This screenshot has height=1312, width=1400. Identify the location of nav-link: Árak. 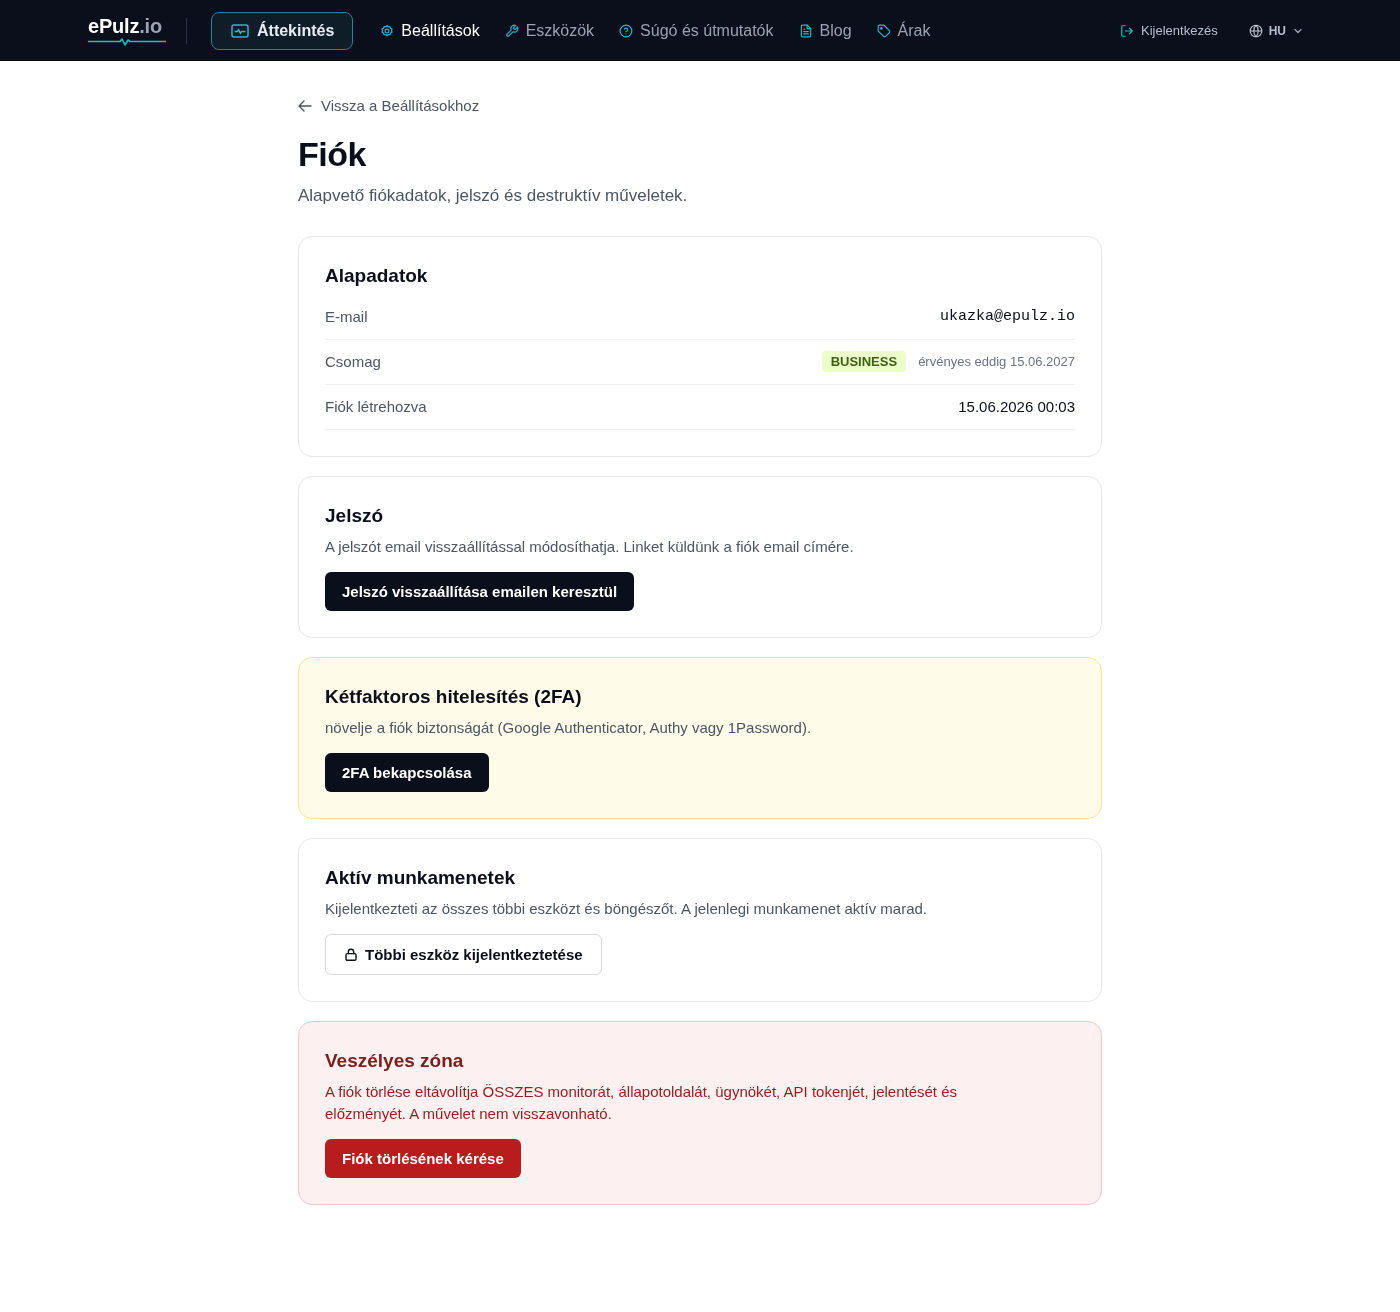
(903, 30).